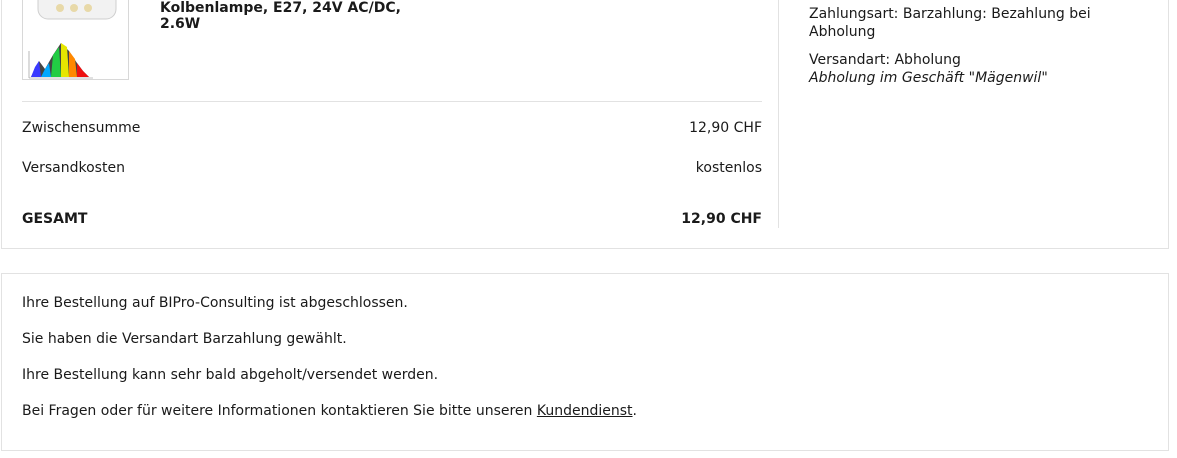 The image size is (1177, 458). Describe the element at coordinates (72, 39) in the screenshot. I see `led-bulb-image` at that location.